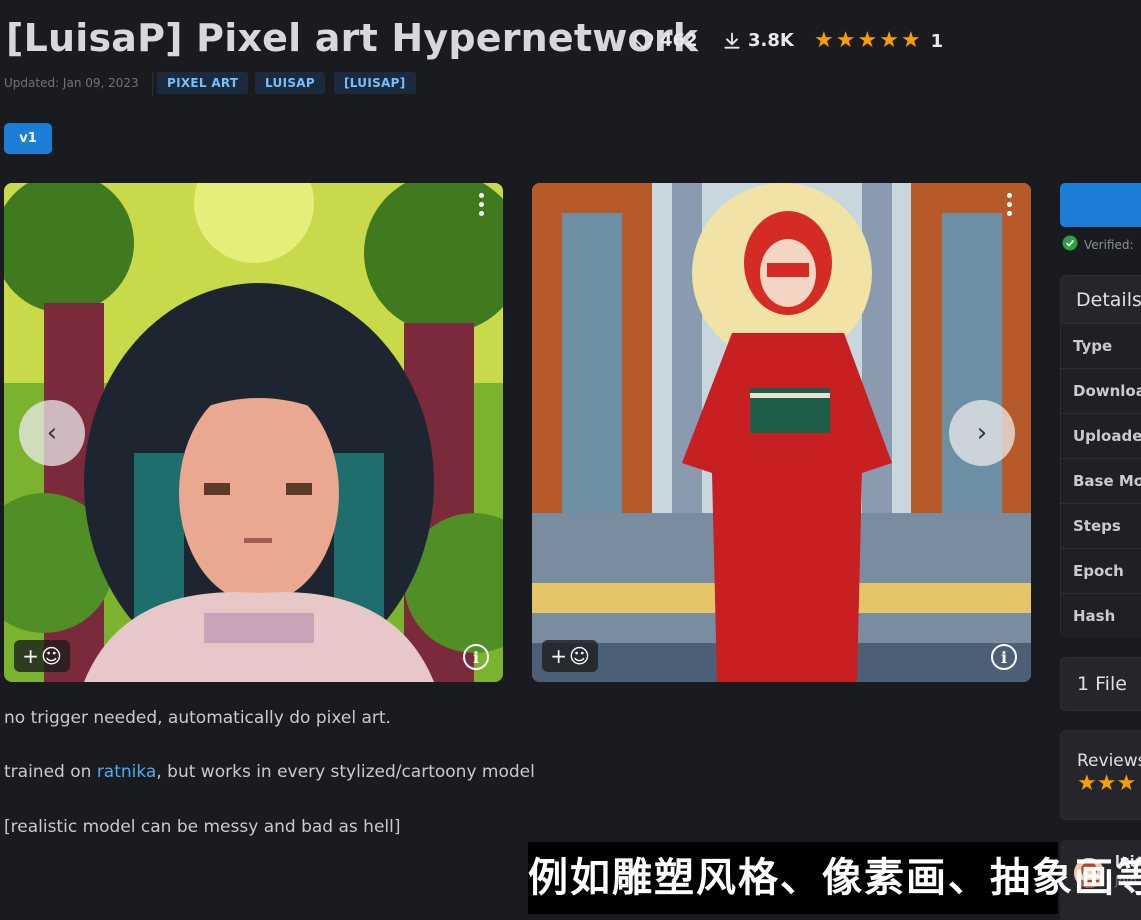  I want to click on verified-label: Verified:, so click(1109, 244).